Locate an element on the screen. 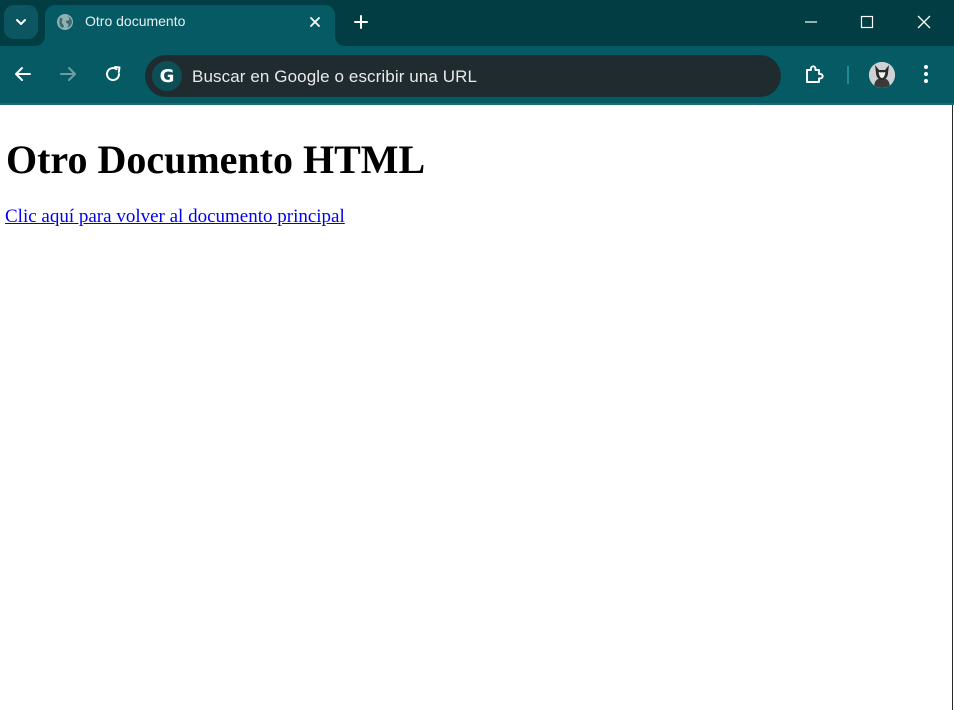  omnibox: G Buscar en Google o escribir una URL is located at coordinates (463, 76).